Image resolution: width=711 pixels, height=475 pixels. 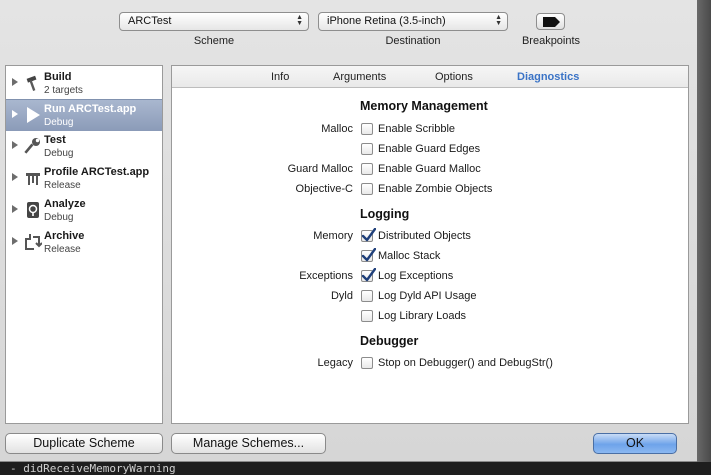 I want to click on tab-diagnostics: Diagnostics, so click(x=548, y=77).